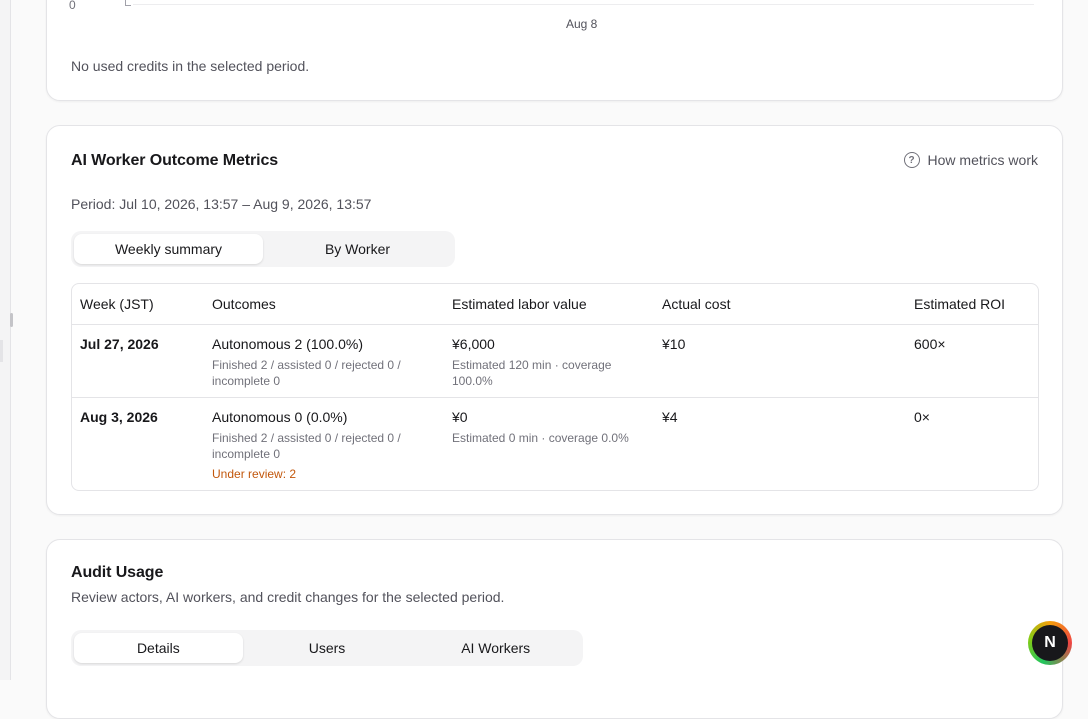 The image size is (1088, 719). Describe the element at coordinates (972, 361) in the screenshot. I see `roi-cell: 600×` at that location.